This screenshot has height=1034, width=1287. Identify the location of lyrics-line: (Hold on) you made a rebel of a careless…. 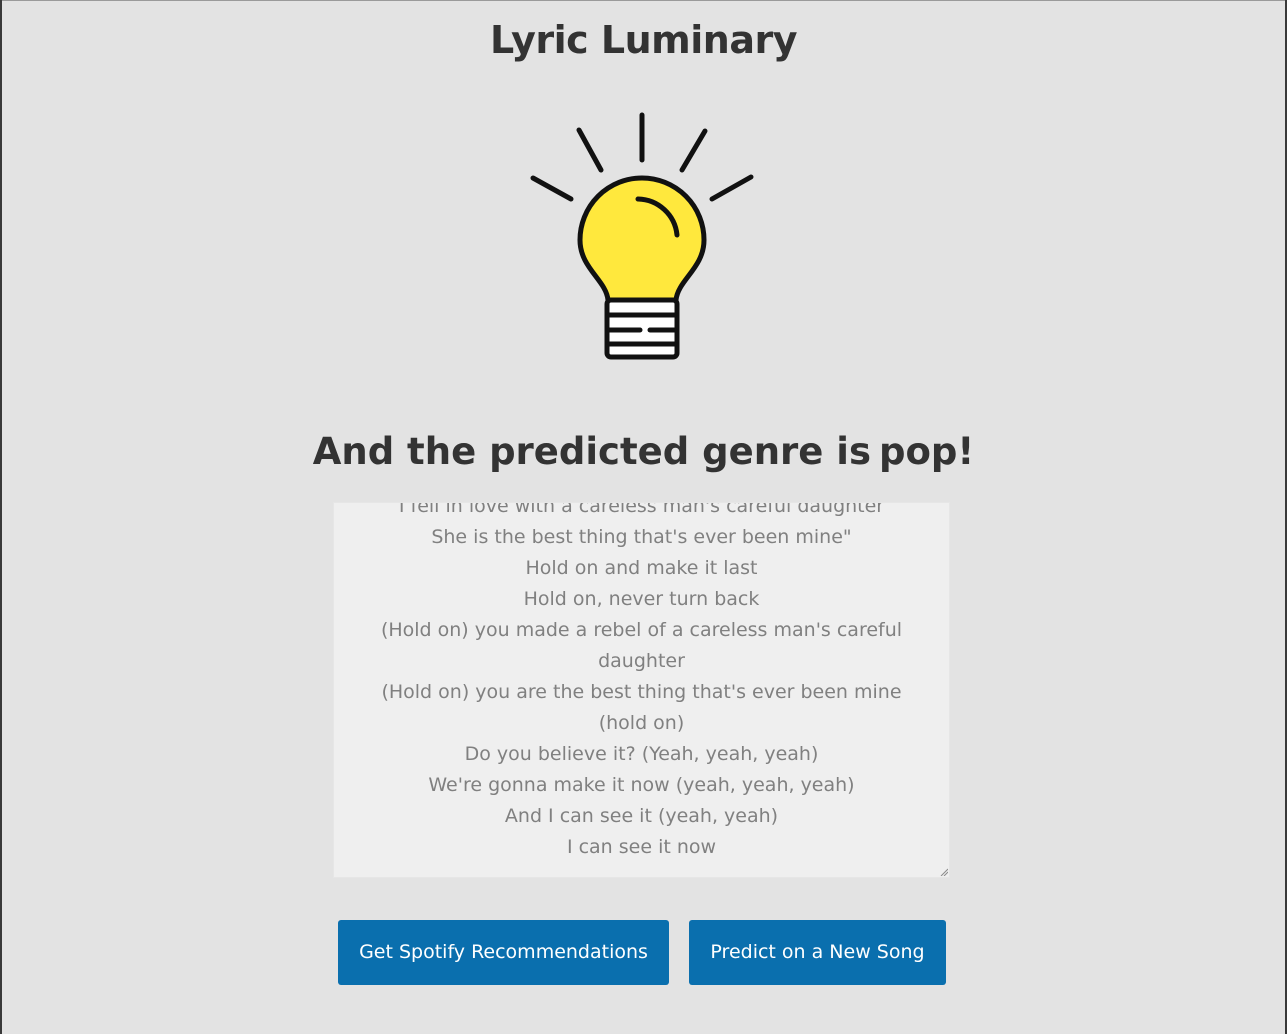
(641, 645).